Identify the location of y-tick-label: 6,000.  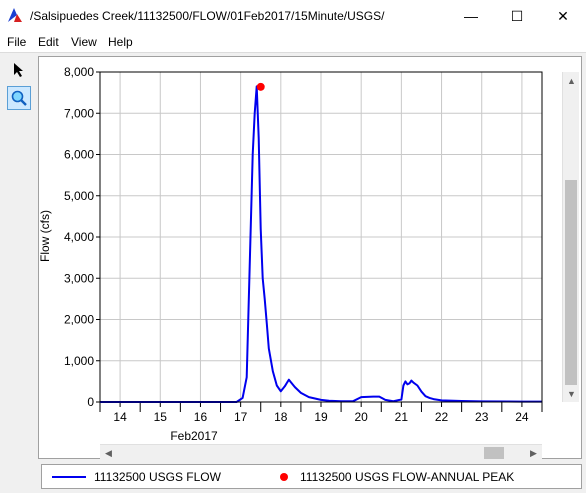
(79, 155).